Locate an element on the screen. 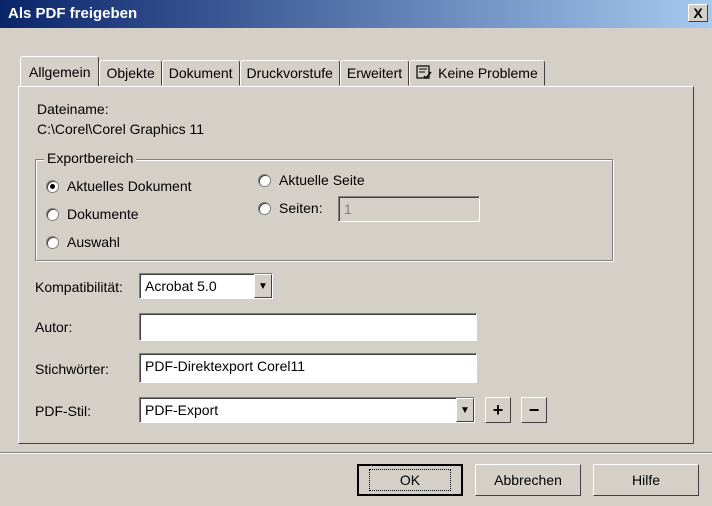  tab-dokument: Dokument is located at coordinates (200, 73).